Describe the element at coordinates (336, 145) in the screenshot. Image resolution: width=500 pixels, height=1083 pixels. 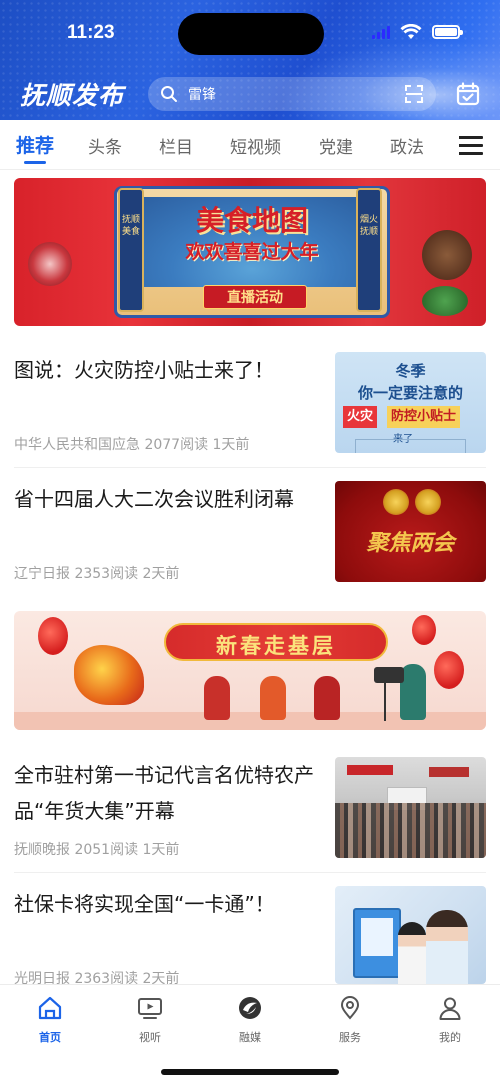
I see `tab-party-building: 党建` at that location.